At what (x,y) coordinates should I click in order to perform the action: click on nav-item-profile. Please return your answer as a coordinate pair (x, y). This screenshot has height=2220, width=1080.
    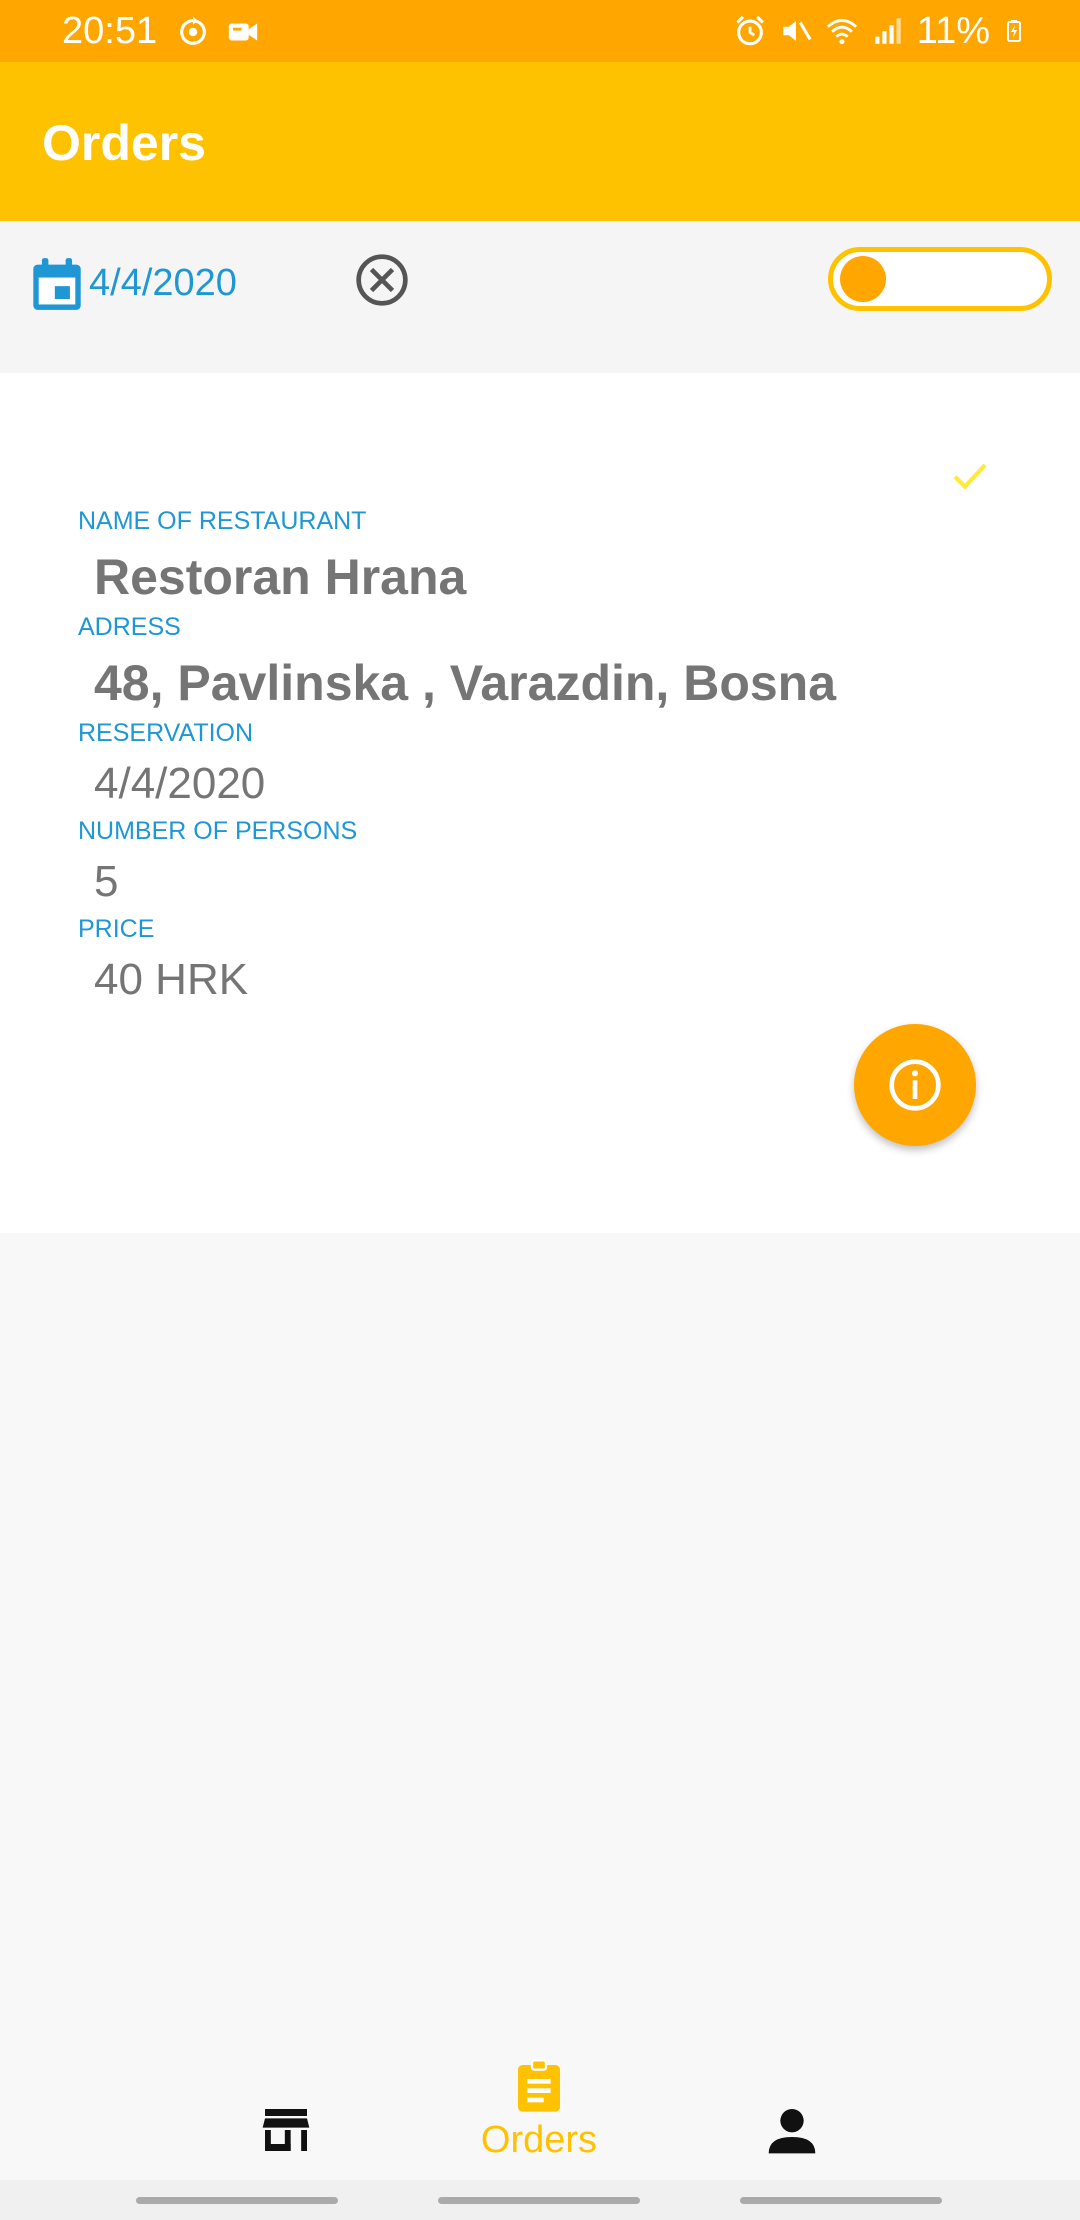
    Looking at the image, I should click on (792, 2110).